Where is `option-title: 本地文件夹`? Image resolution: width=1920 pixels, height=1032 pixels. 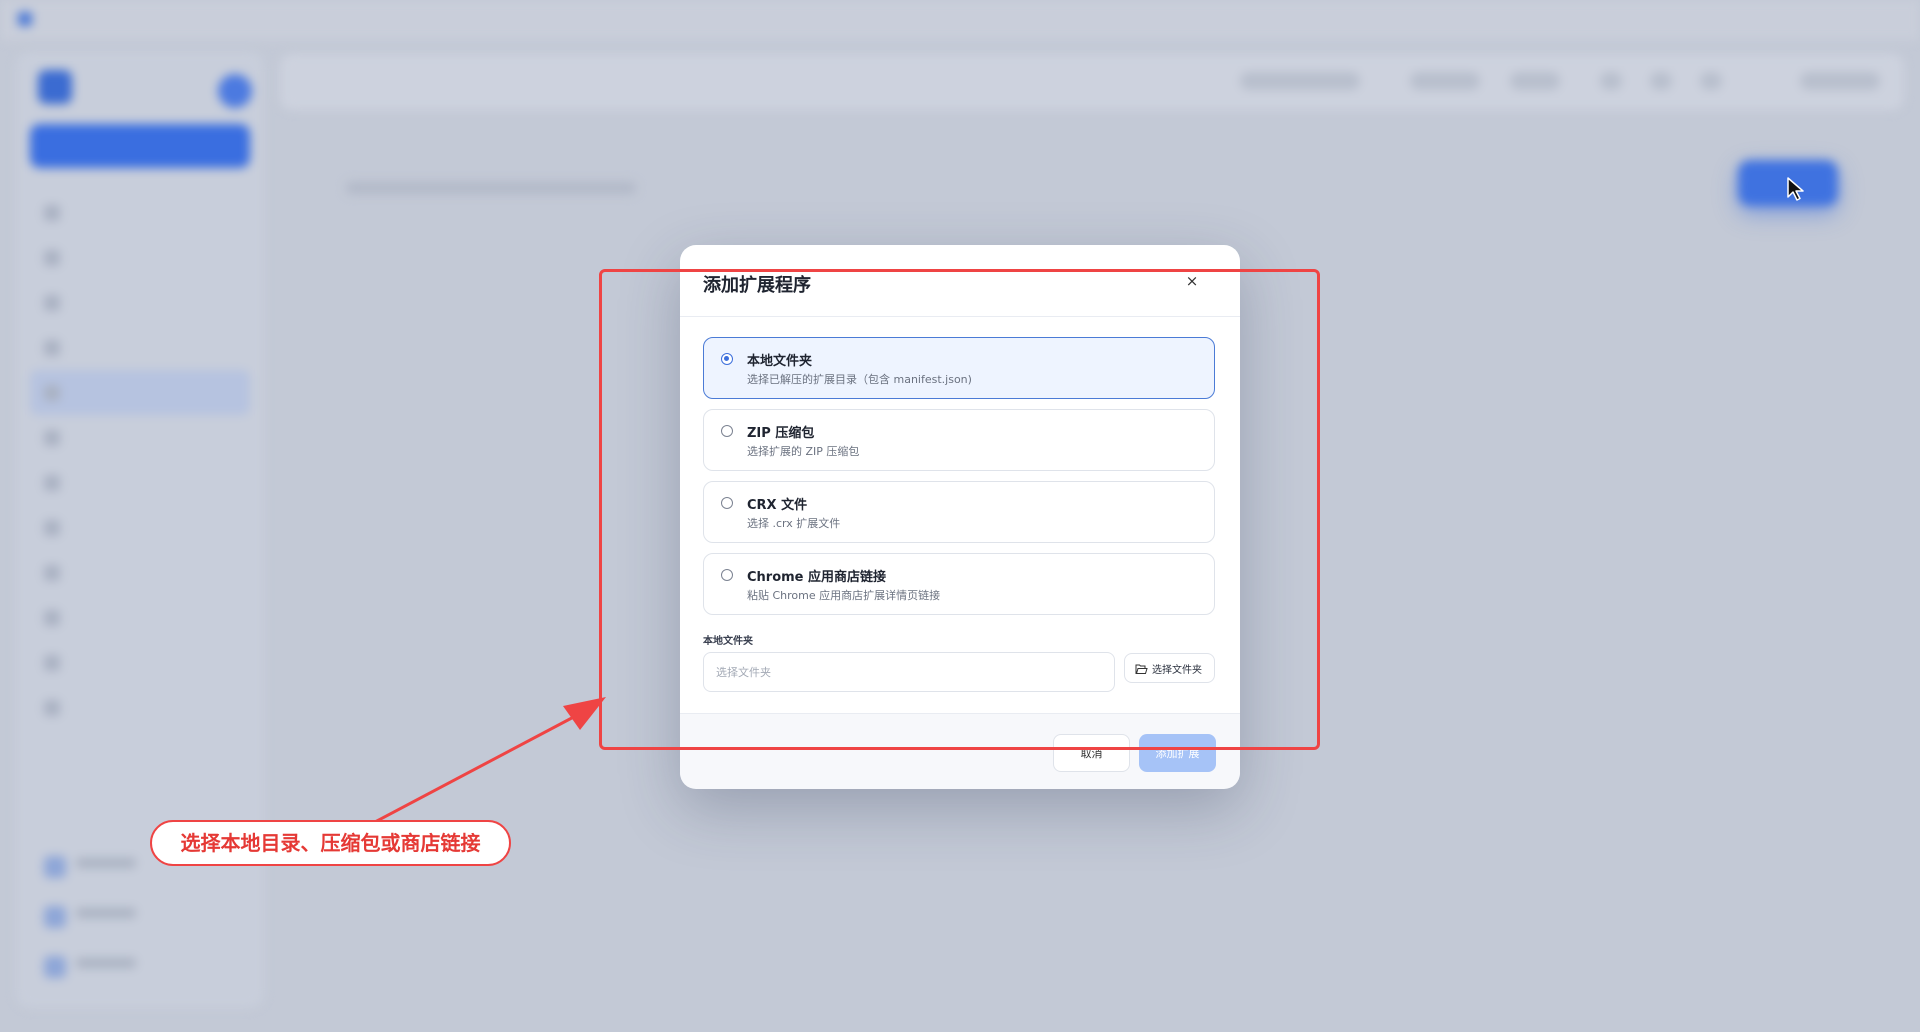
option-title: 本地文件夹 is located at coordinates (780, 361).